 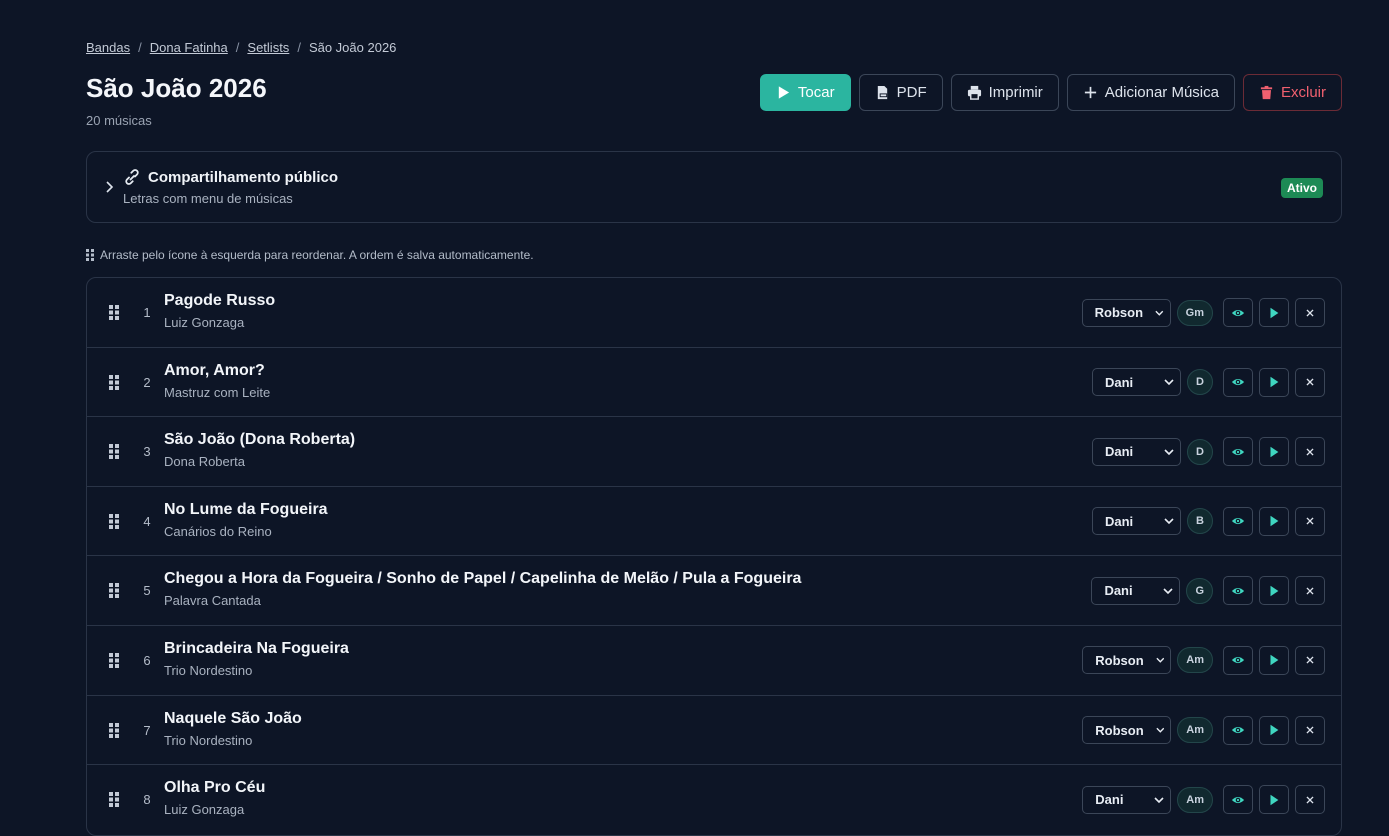 What do you see at coordinates (176, 88) in the screenshot?
I see `page-title: São João 2026` at bounding box center [176, 88].